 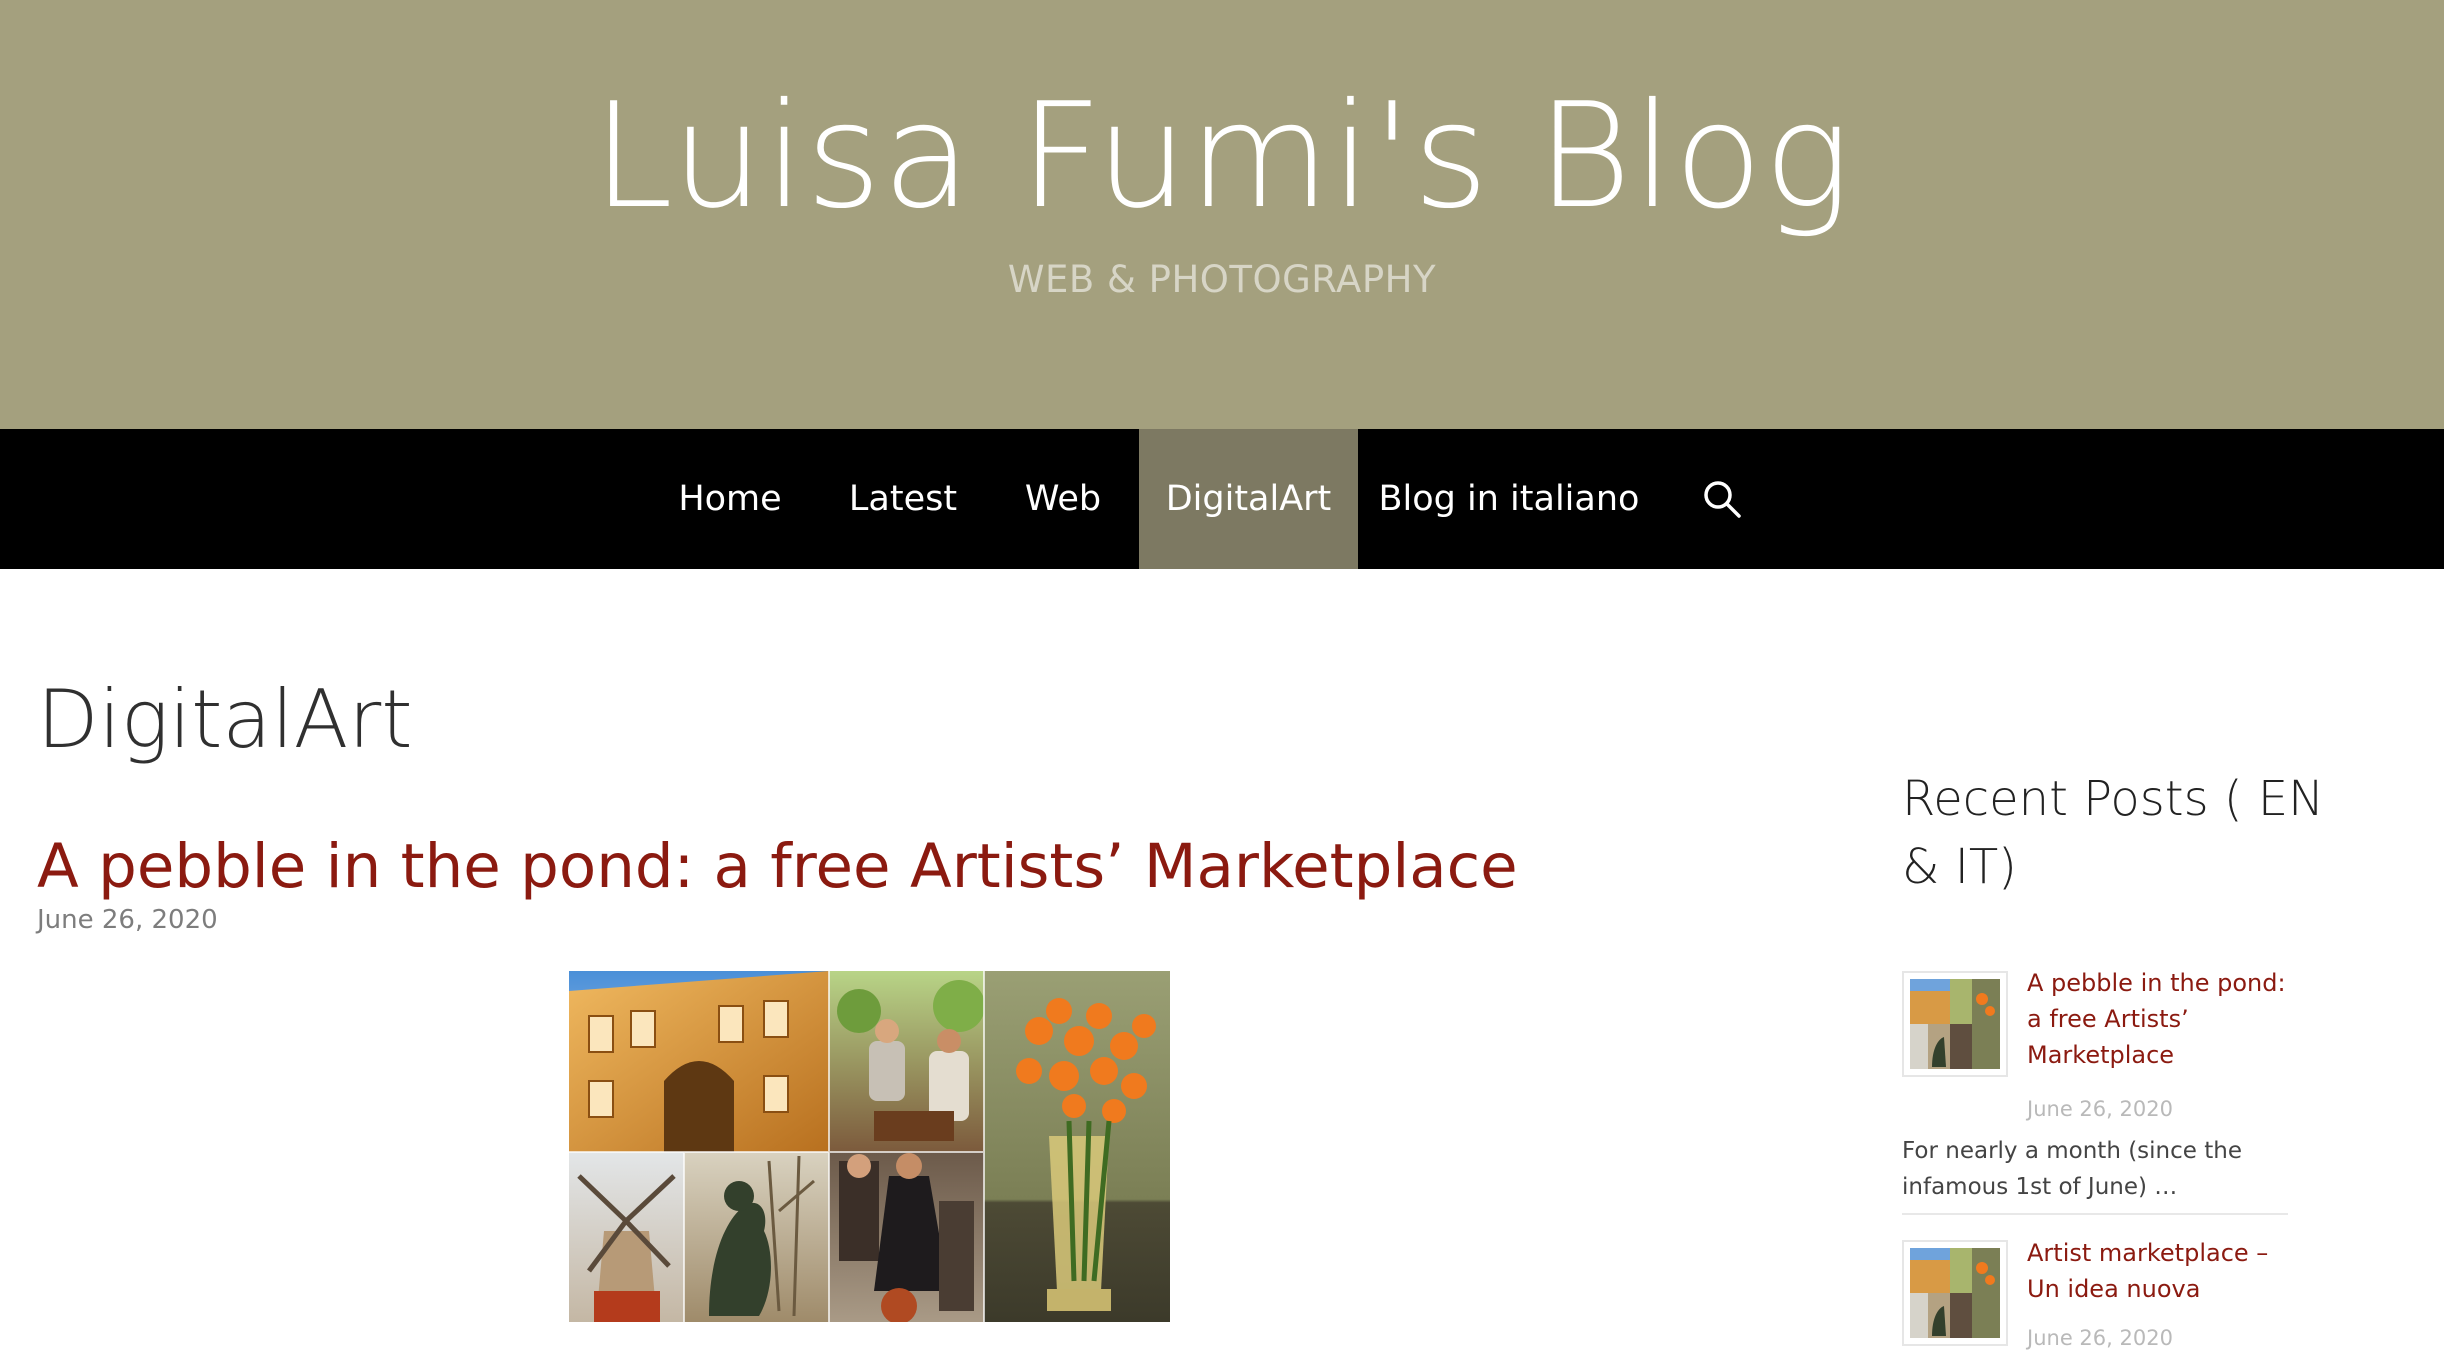 I want to click on nav-item-blog-in-italiano: Blog in italiano, so click(x=1509, y=499).